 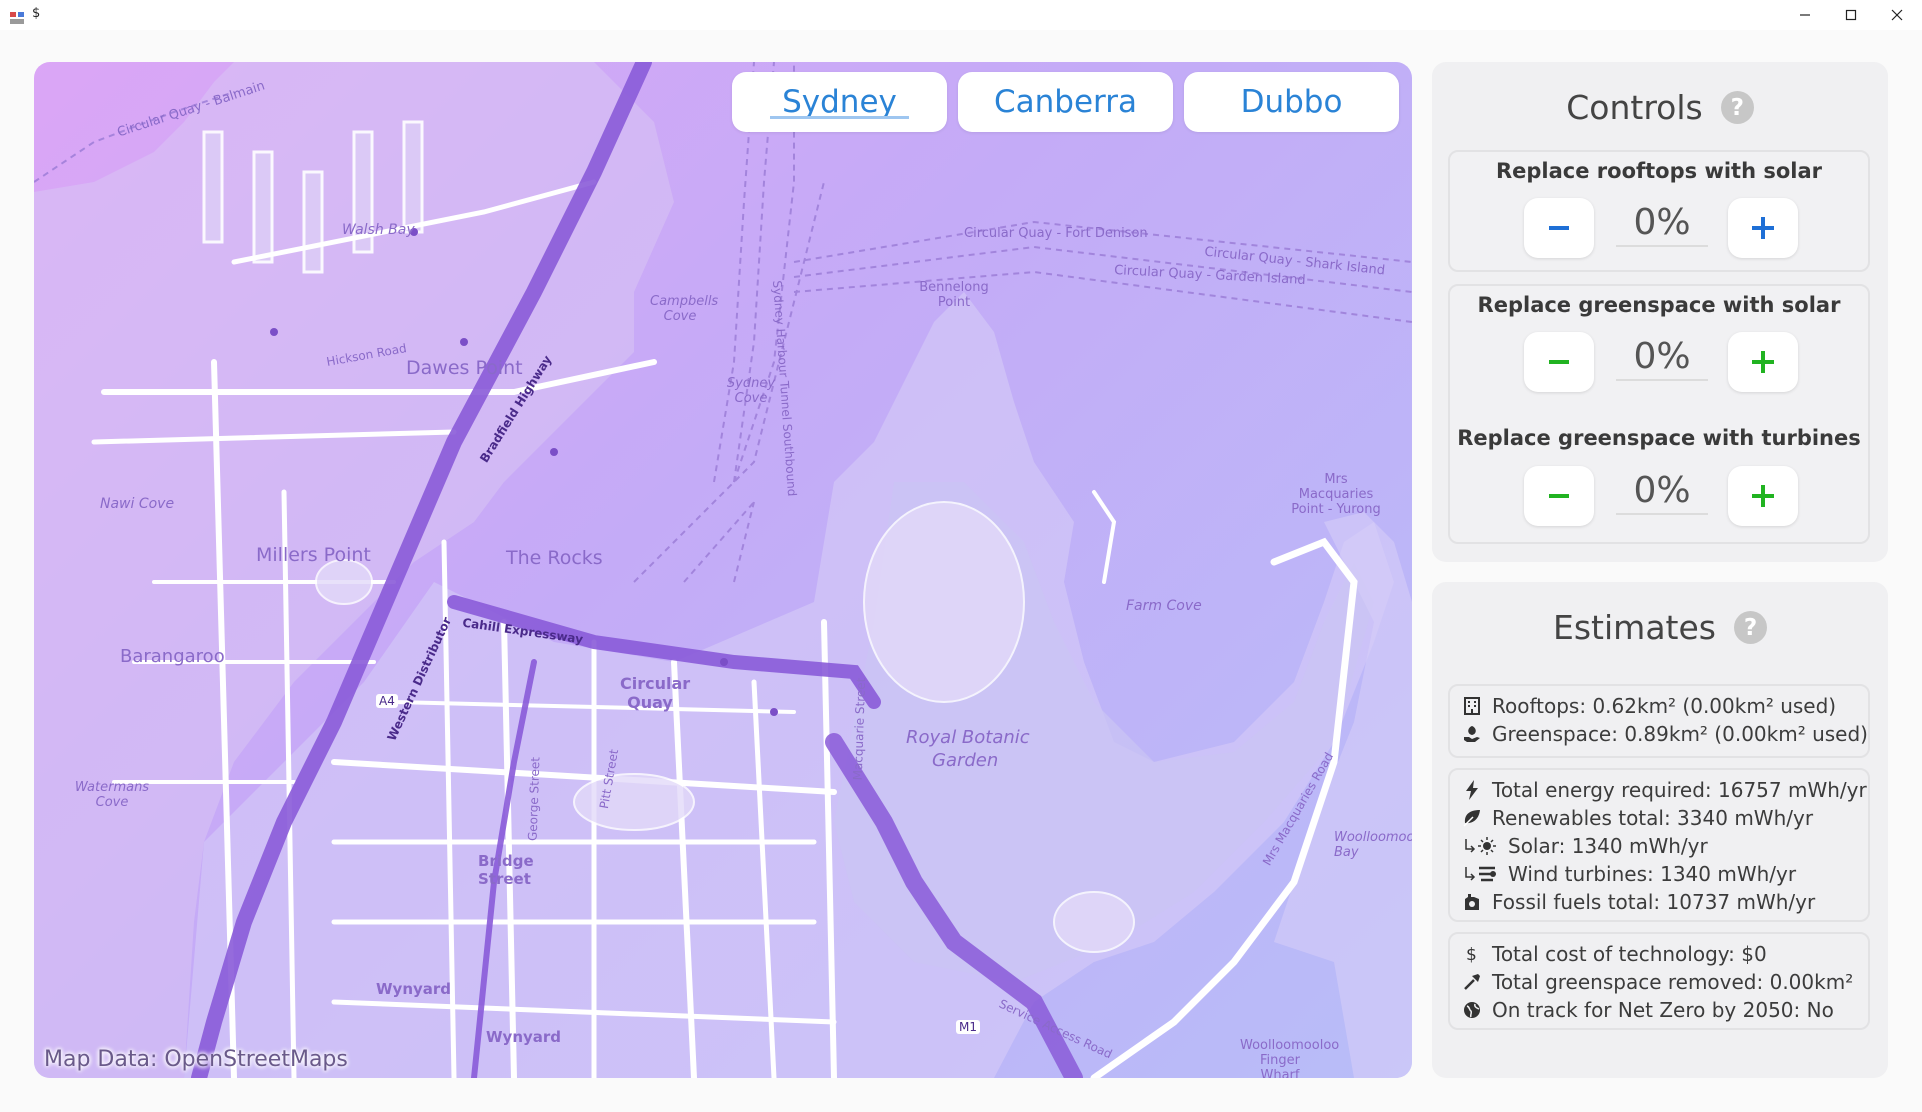 I want to click on greenspace-estimate-text: Greenspace: 0.89km² (0.00km² used), so click(x=1680, y=734).